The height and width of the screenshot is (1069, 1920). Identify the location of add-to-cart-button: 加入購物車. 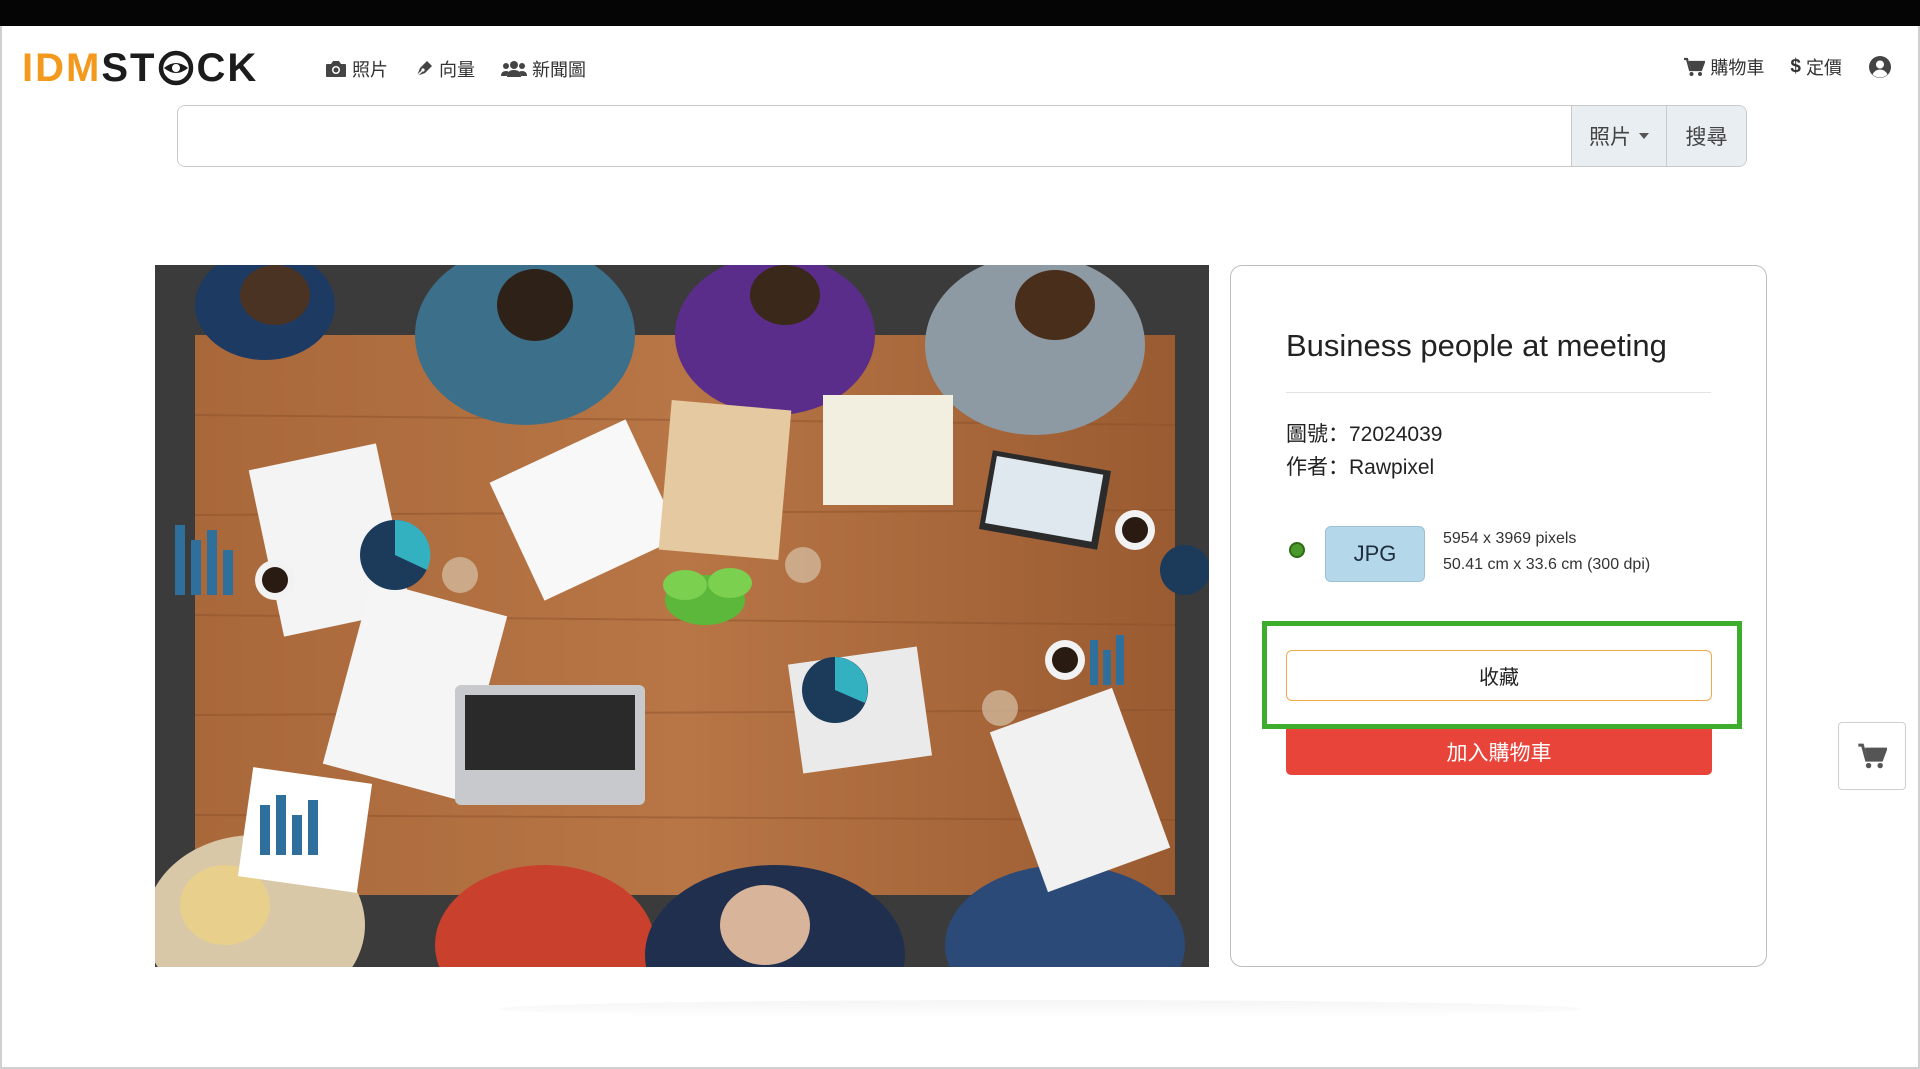
(1499, 752).